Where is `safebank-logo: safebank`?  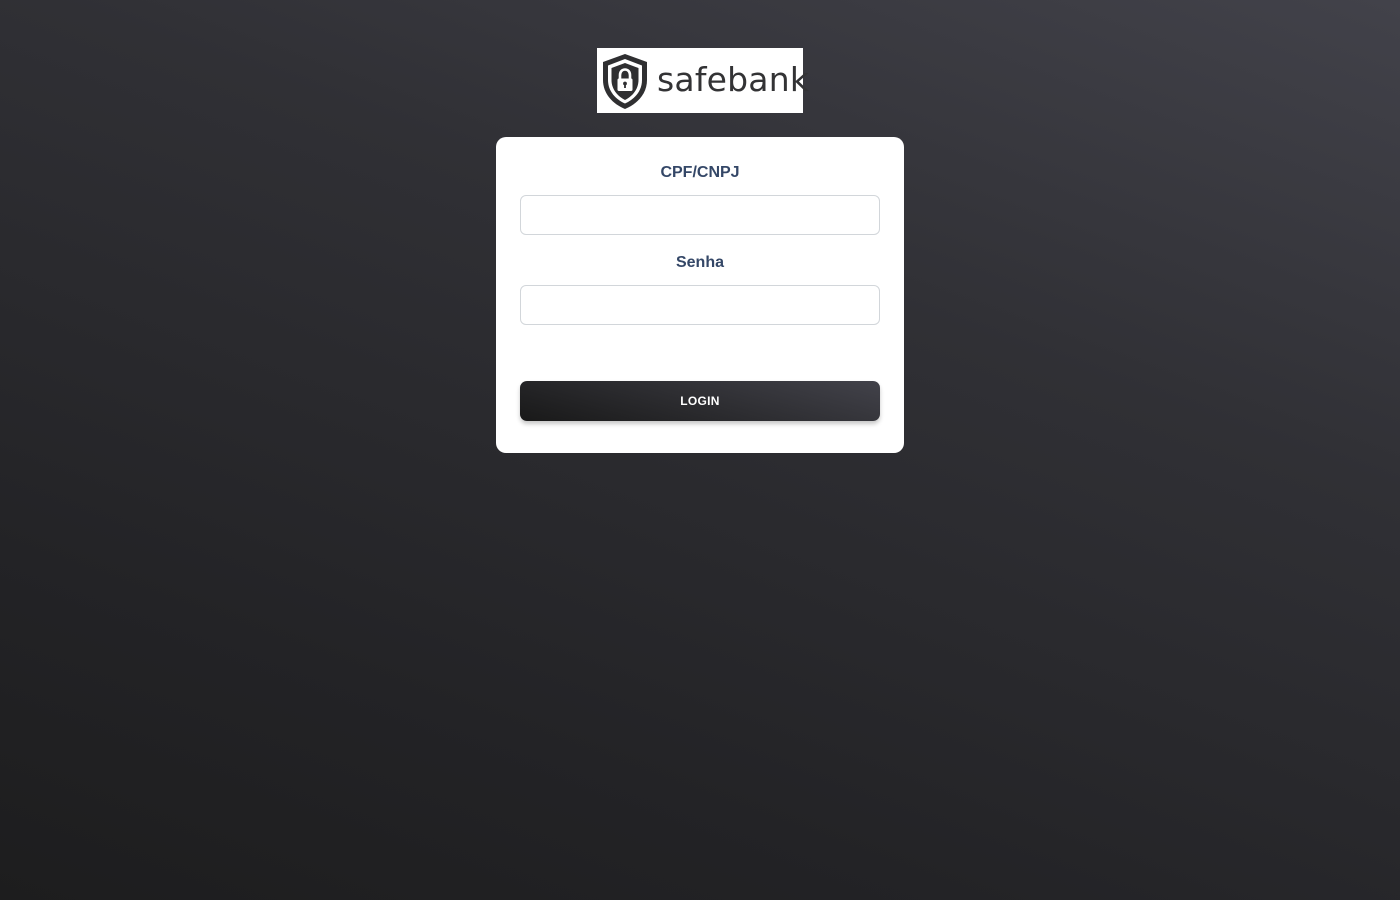 safebank-logo: safebank is located at coordinates (703, 80).